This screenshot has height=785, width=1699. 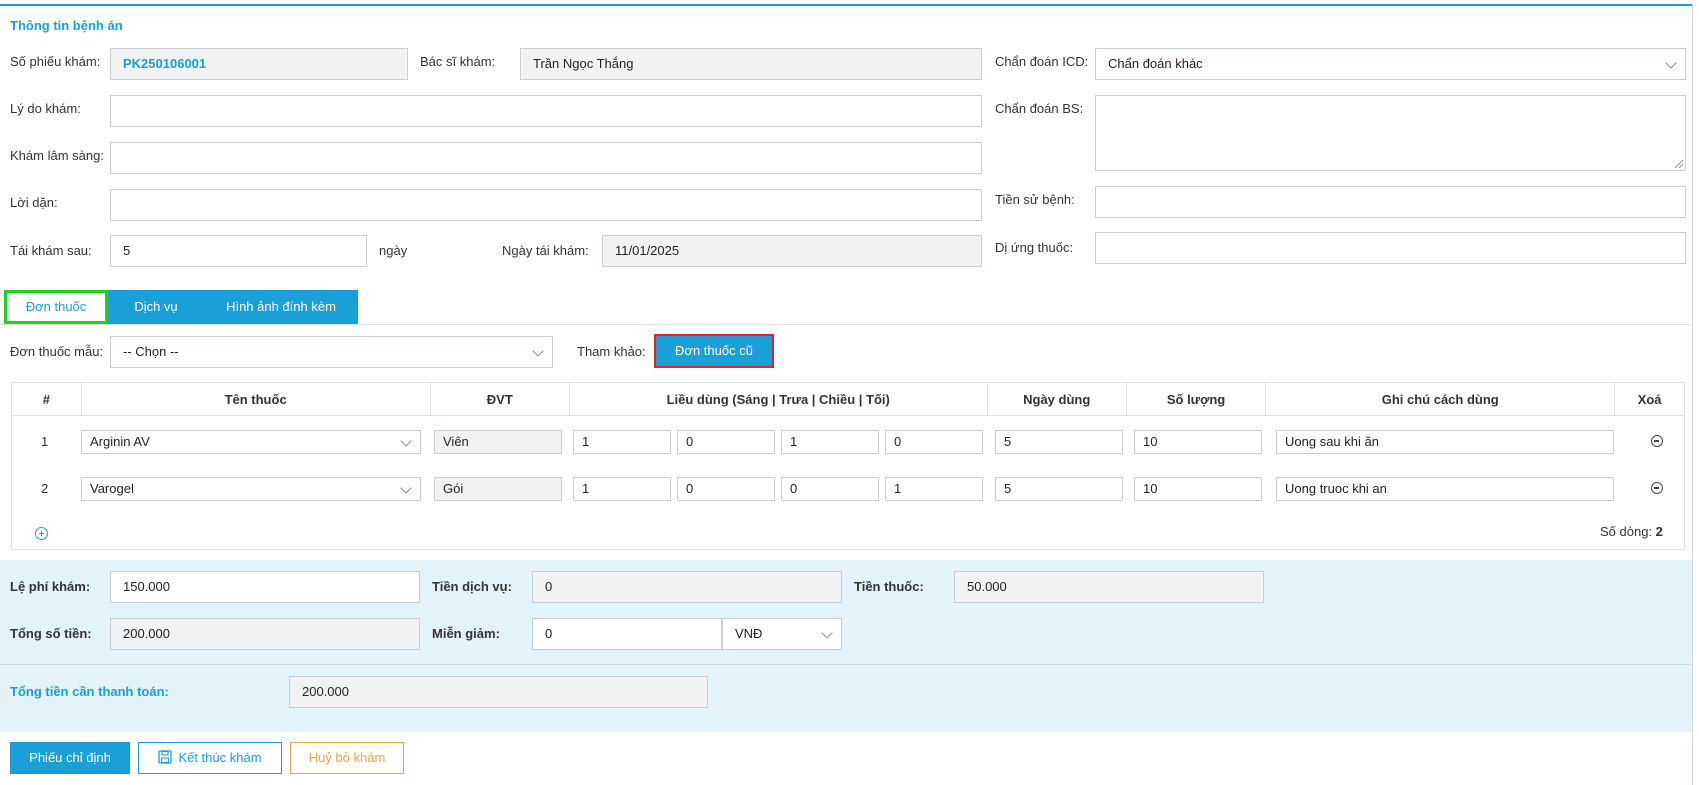 What do you see at coordinates (120, 441) in the screenshot?
I see `drug-name: Arginin AV` at bounding box center [120, 441].